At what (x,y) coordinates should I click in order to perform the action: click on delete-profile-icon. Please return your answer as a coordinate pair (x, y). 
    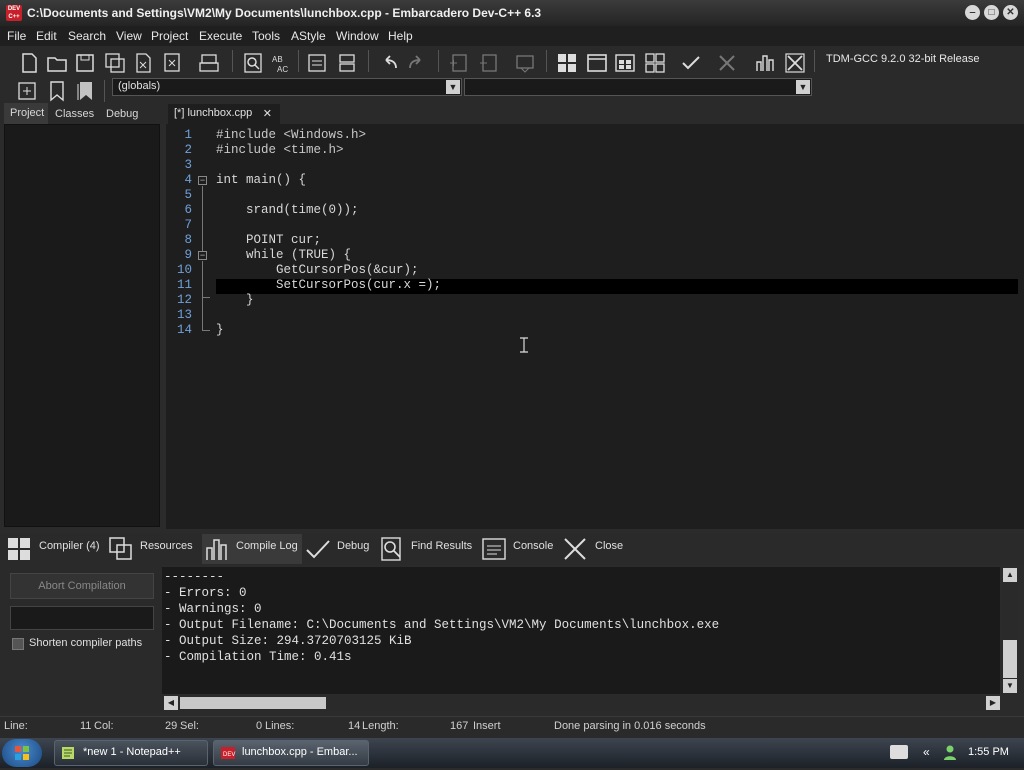
    Looking at the image, I should click on (795, 63).